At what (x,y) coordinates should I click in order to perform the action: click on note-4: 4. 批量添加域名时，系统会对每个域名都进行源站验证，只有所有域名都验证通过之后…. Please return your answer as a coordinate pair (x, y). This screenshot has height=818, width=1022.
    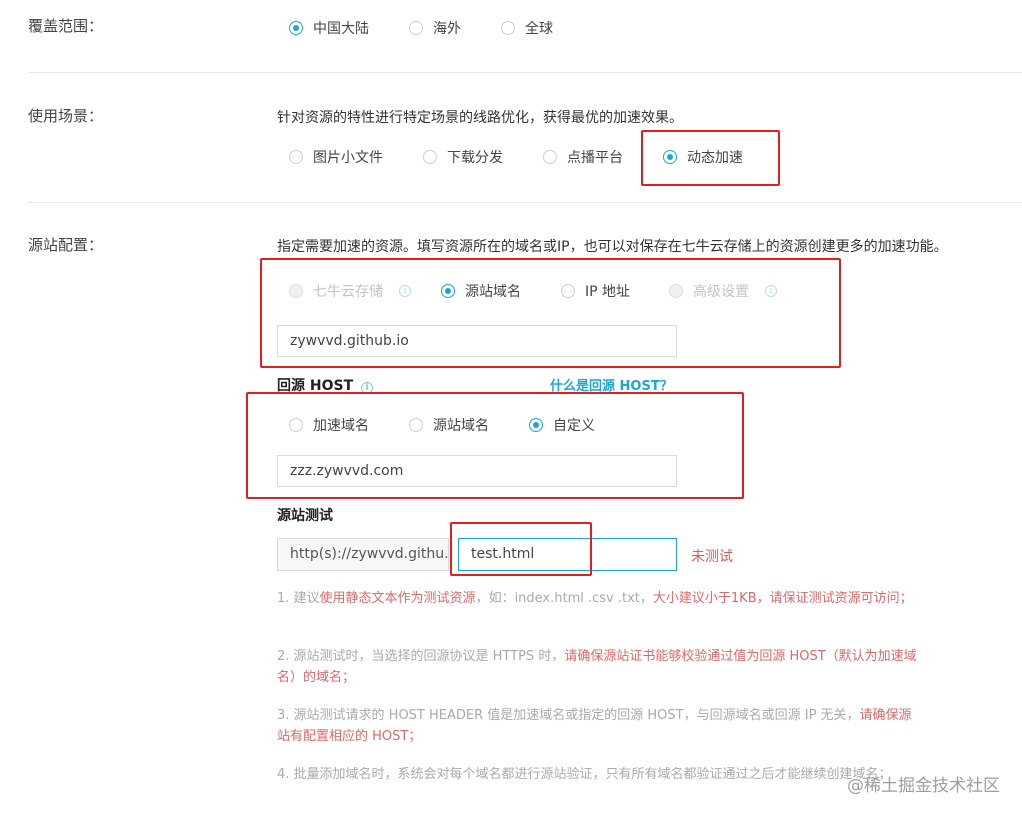
    Looking at the image, I should click on (584, 774).